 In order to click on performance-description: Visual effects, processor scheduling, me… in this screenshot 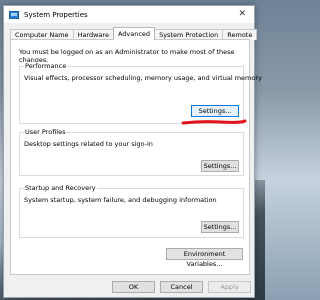, I will do `click(143, 78)`.